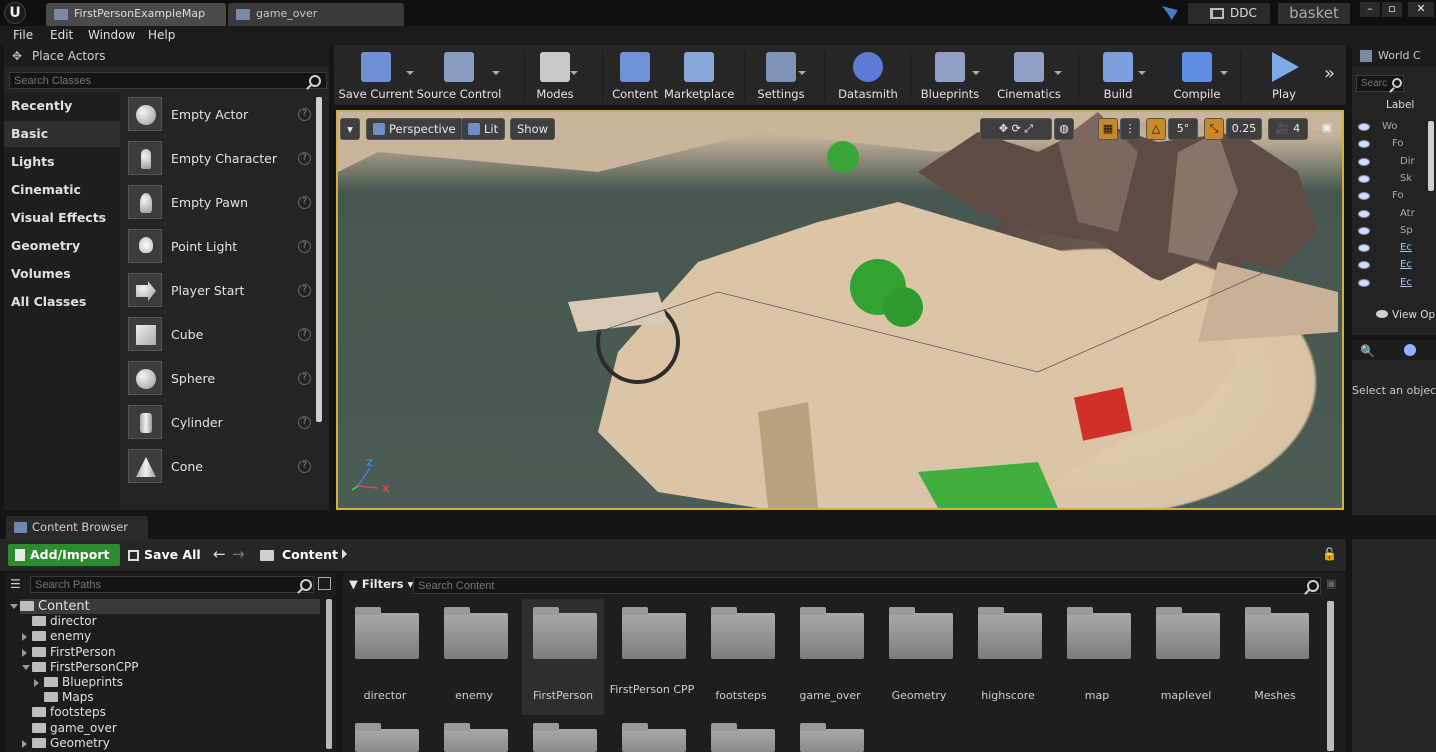  What do you see at coordinates (80, 667) in the screenshot?
I see `tree-item-firstpersoncpp: FirstPersonCPP` at bounding box center [80, 667].